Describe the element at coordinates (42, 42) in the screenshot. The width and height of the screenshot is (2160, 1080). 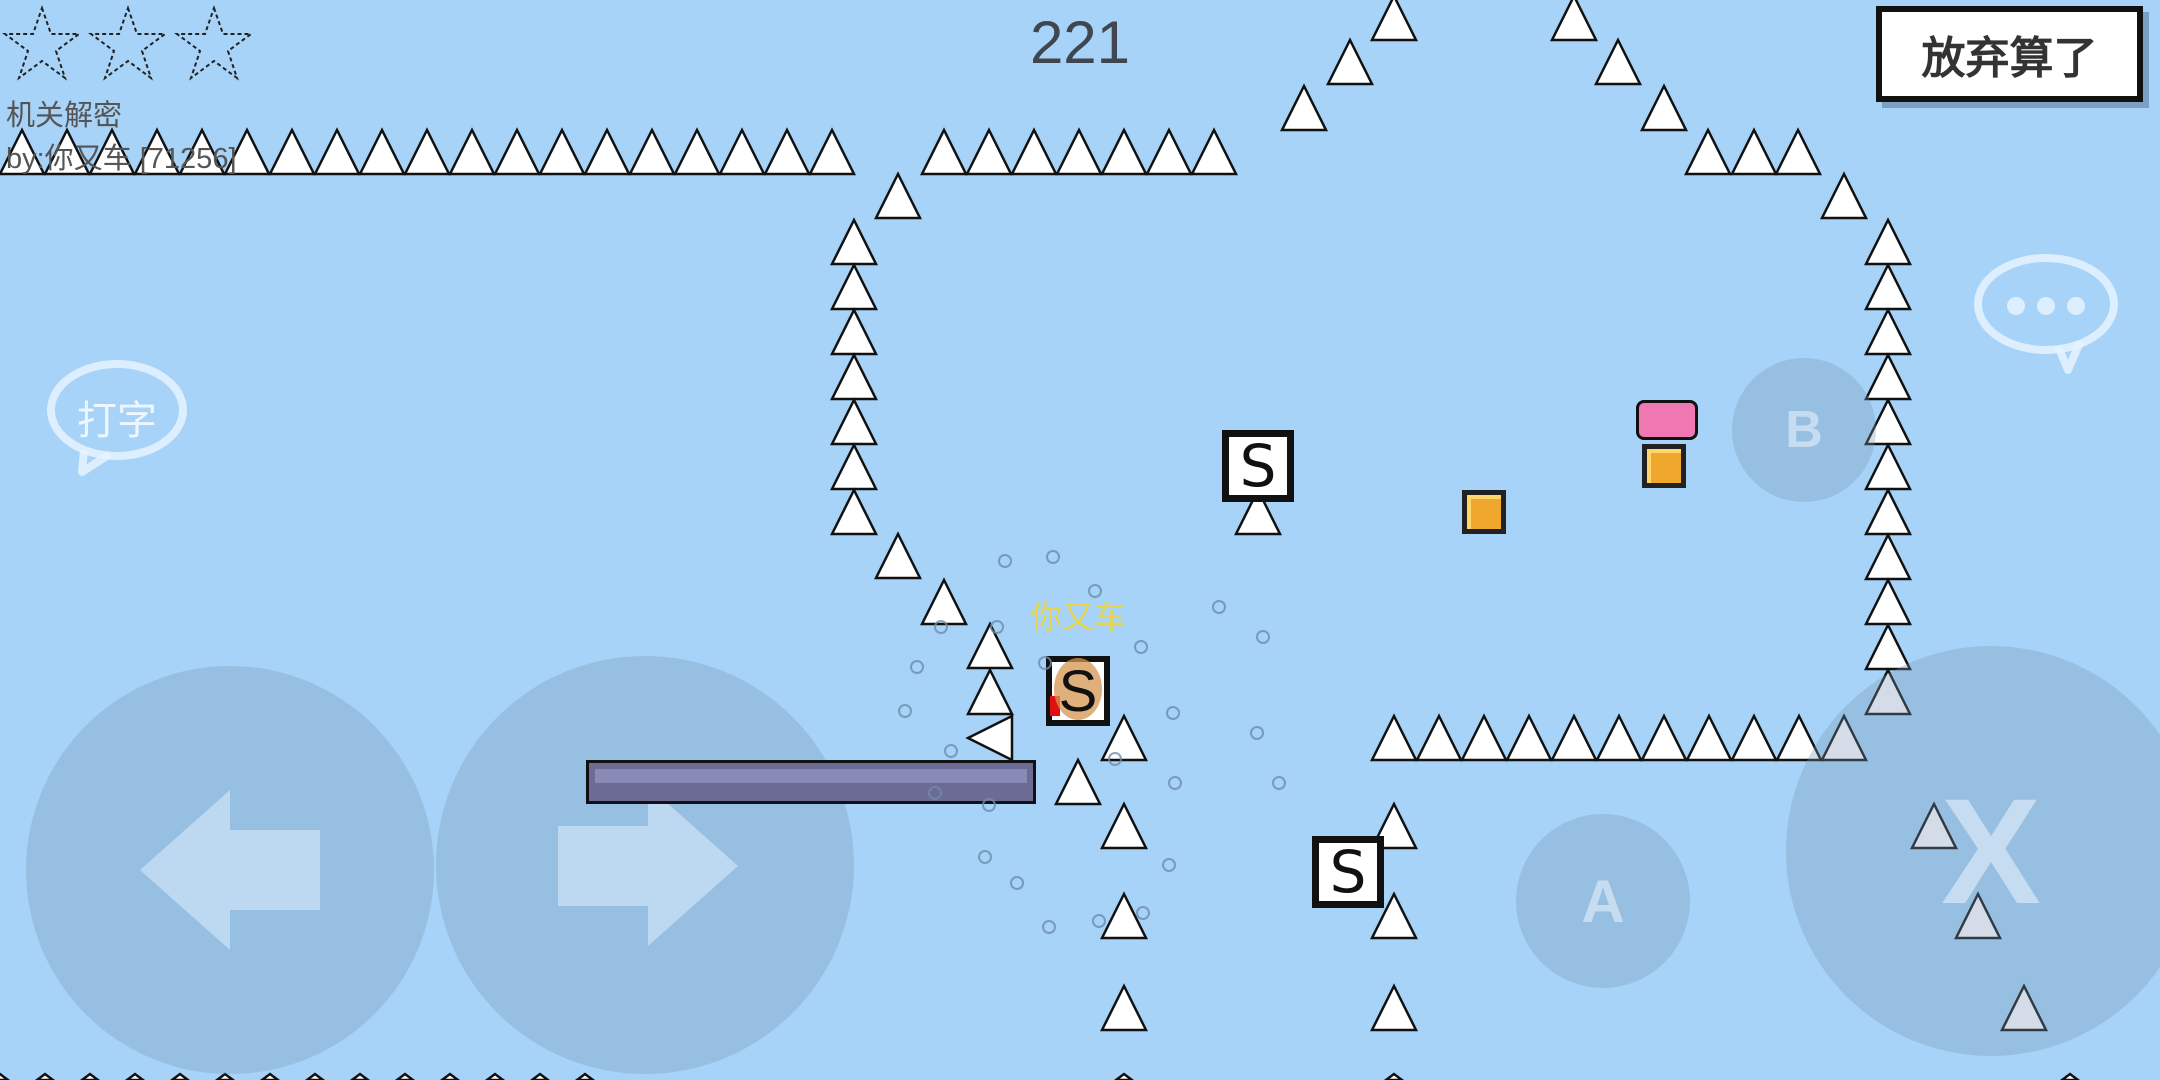
I see `star-icon` at that location.